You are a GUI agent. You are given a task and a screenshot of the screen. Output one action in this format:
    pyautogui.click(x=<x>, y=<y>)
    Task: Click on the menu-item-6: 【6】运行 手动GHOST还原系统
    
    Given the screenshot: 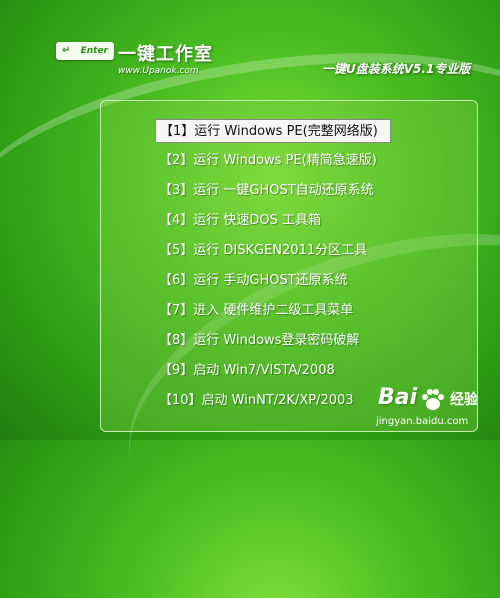 What is the action you would take?
    pyautogui.click(x=253, y=281)
    